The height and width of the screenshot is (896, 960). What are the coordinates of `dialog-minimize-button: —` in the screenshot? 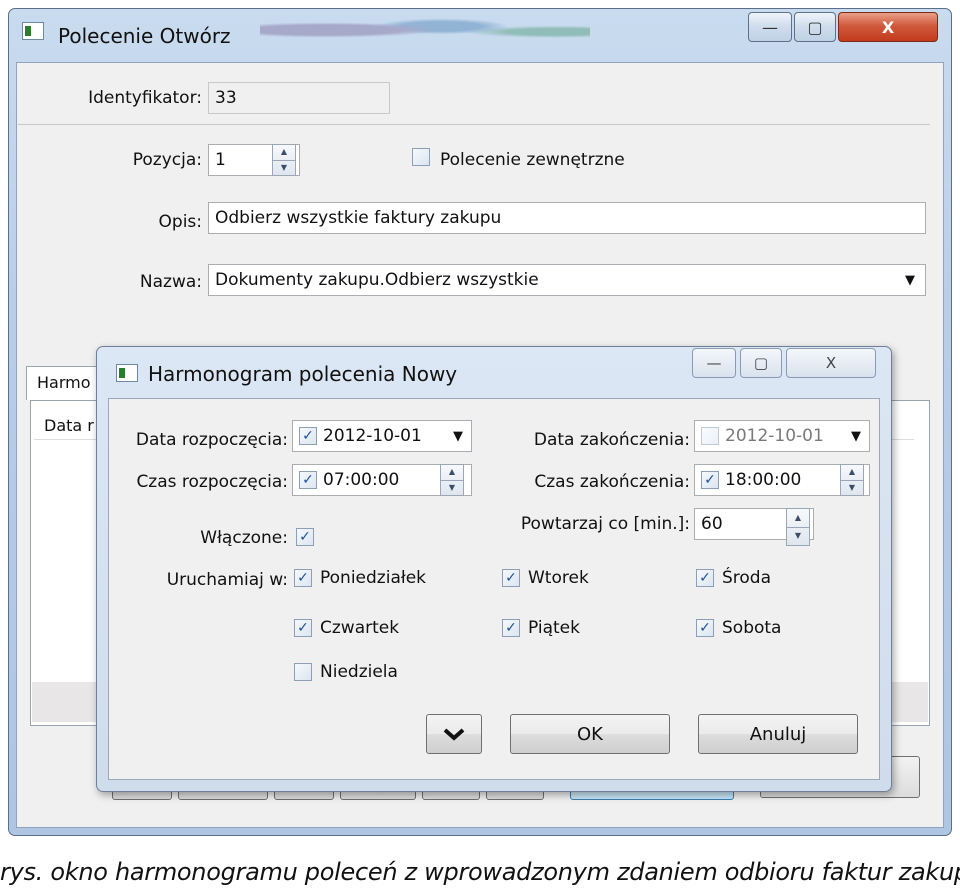 It's located at (714, 363).